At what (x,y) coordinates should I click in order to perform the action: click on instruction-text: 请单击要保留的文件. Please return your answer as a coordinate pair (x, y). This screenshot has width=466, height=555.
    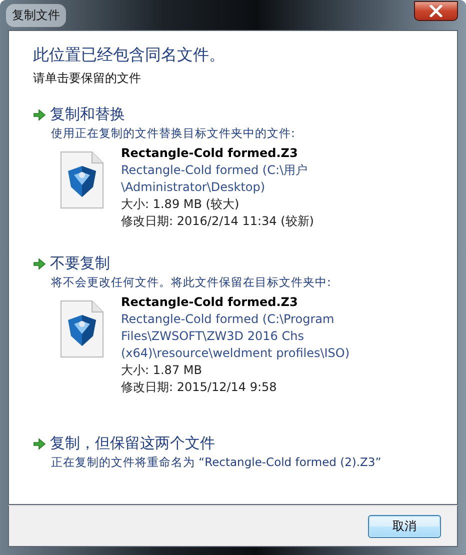
    Looking at the image, I should click on (87, 78).